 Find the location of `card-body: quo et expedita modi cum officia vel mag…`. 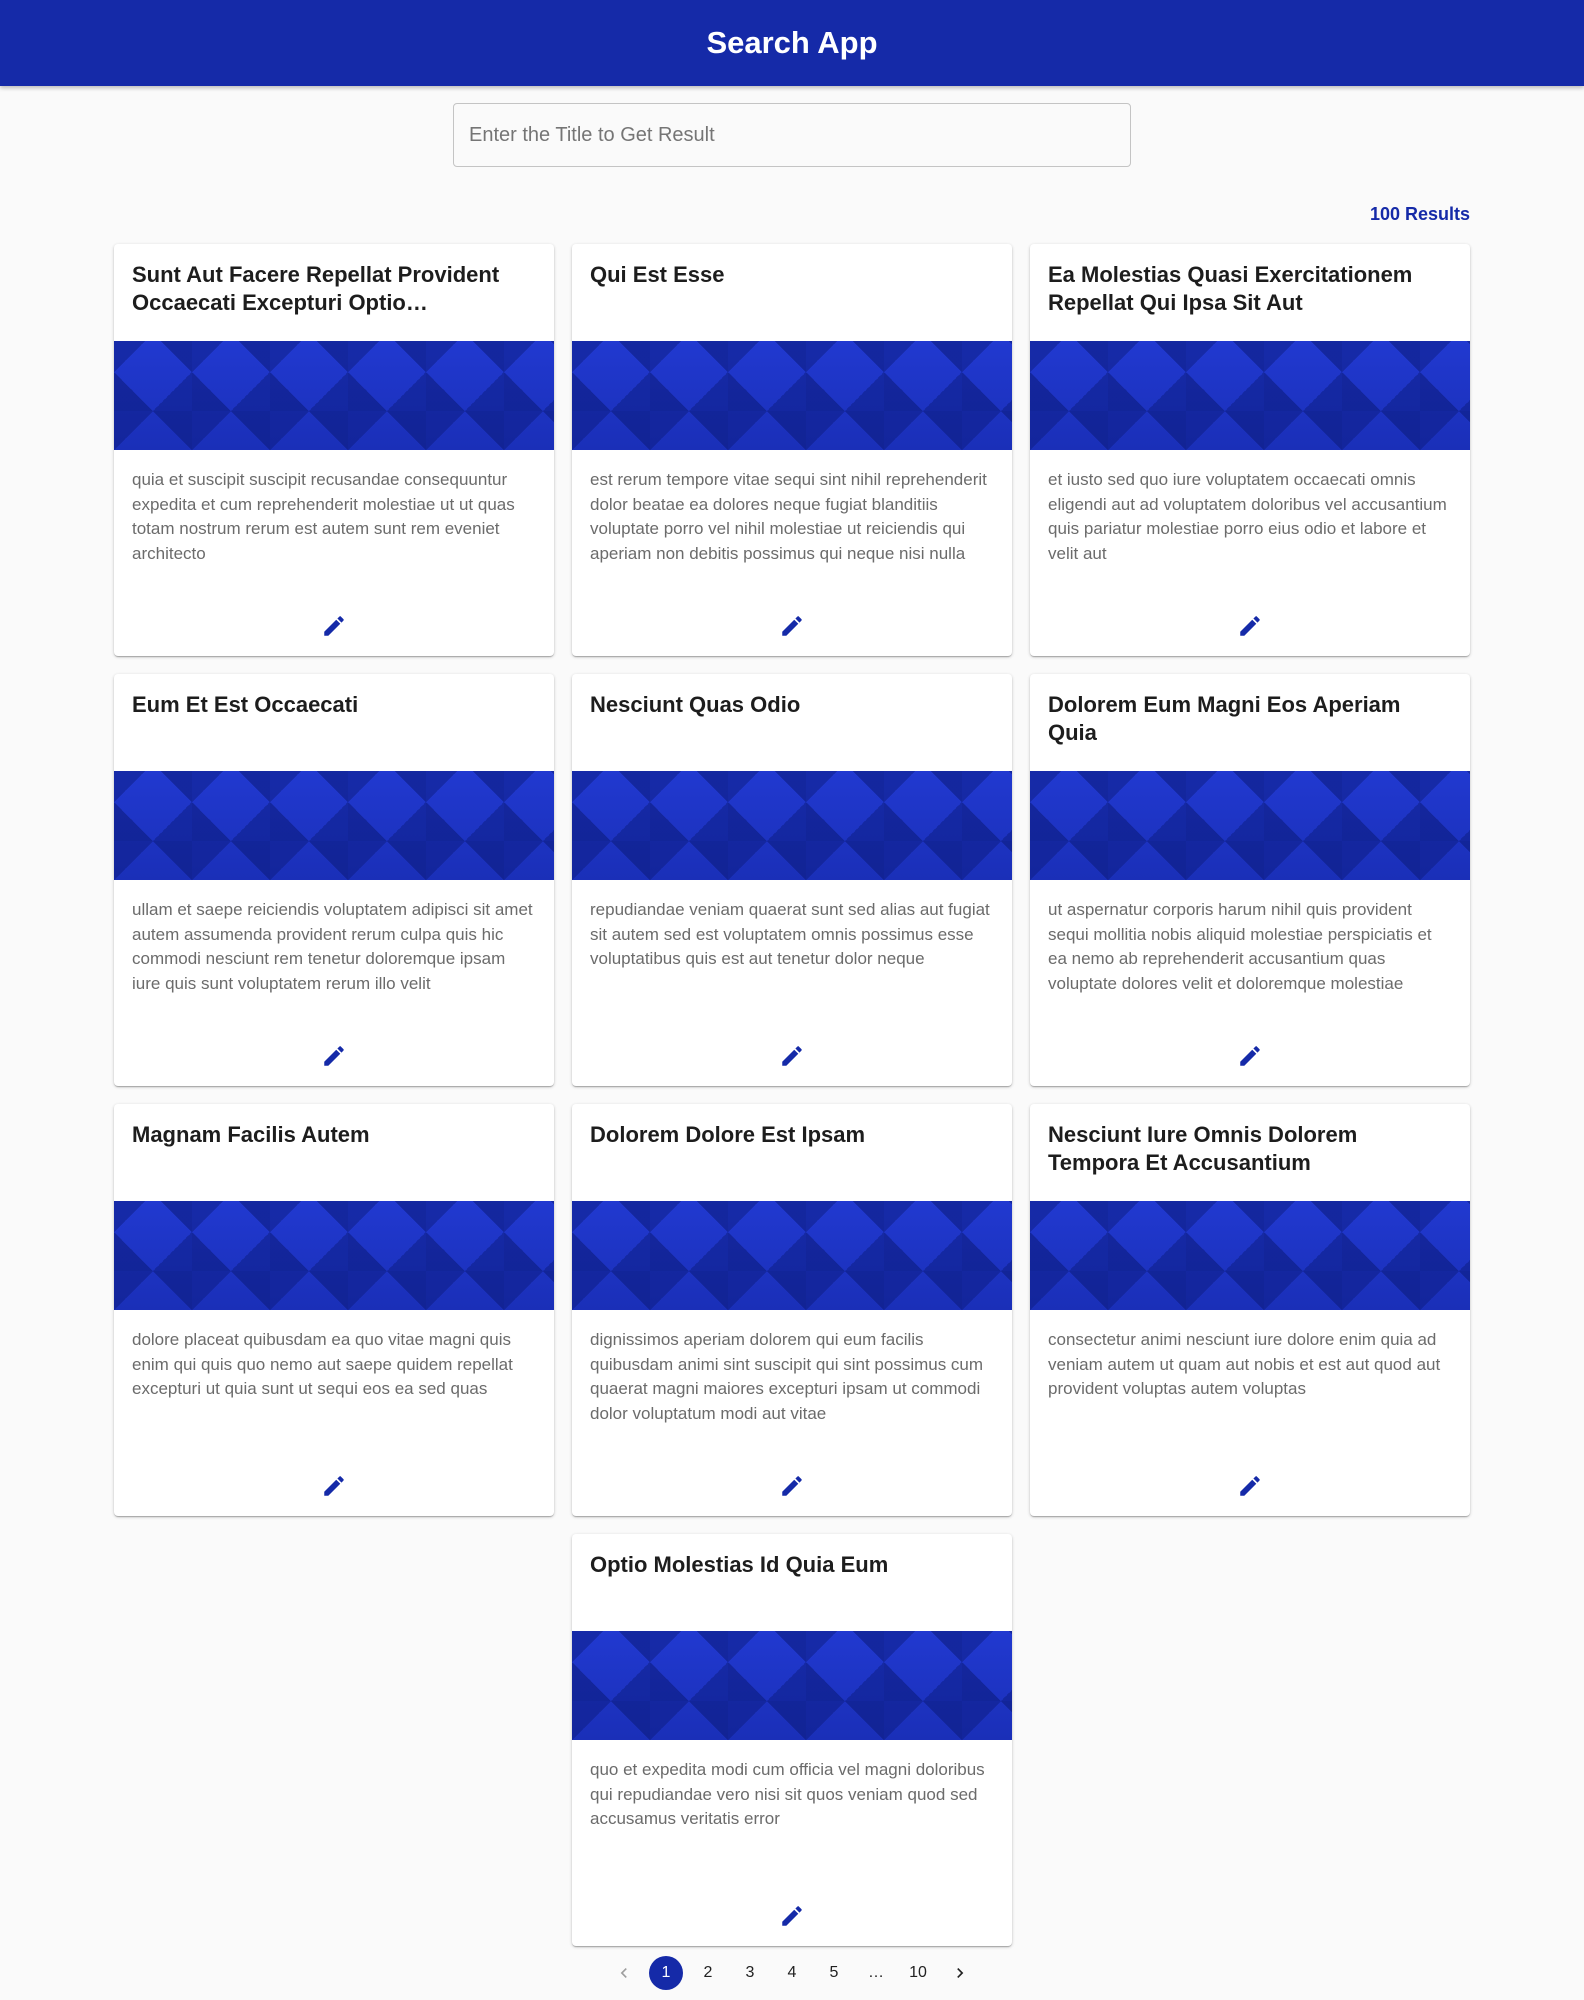

card-body: quo et expedita modi cum officia vel mag… is located at coordinates (787, 1794).